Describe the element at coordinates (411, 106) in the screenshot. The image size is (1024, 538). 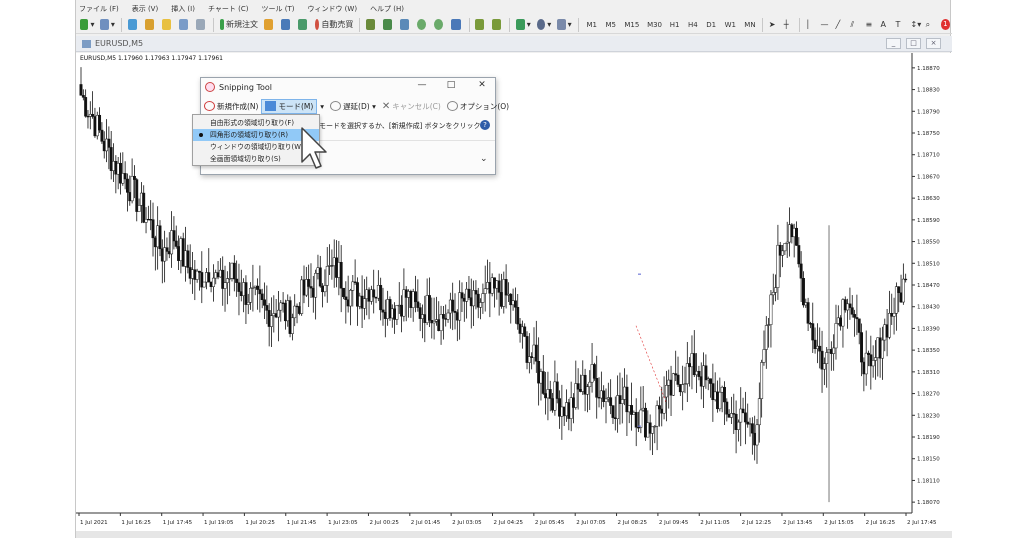
I see `cancel-button: ✕ キャンセル(C)` at that location.